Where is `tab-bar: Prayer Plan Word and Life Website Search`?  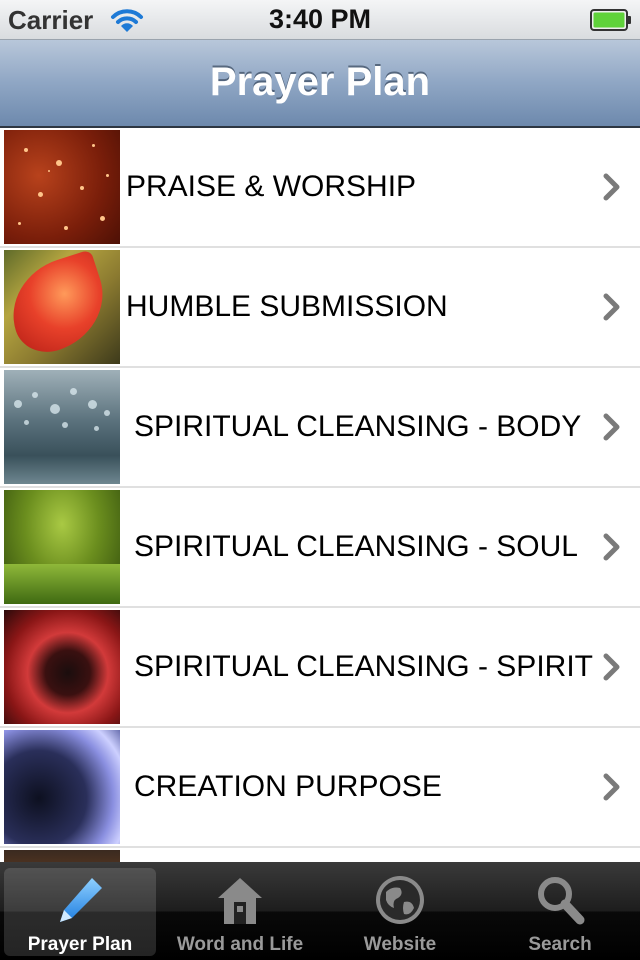
tab-bar: Prayer Plan Word and Life Website Search is located at coordinates (320, 911).